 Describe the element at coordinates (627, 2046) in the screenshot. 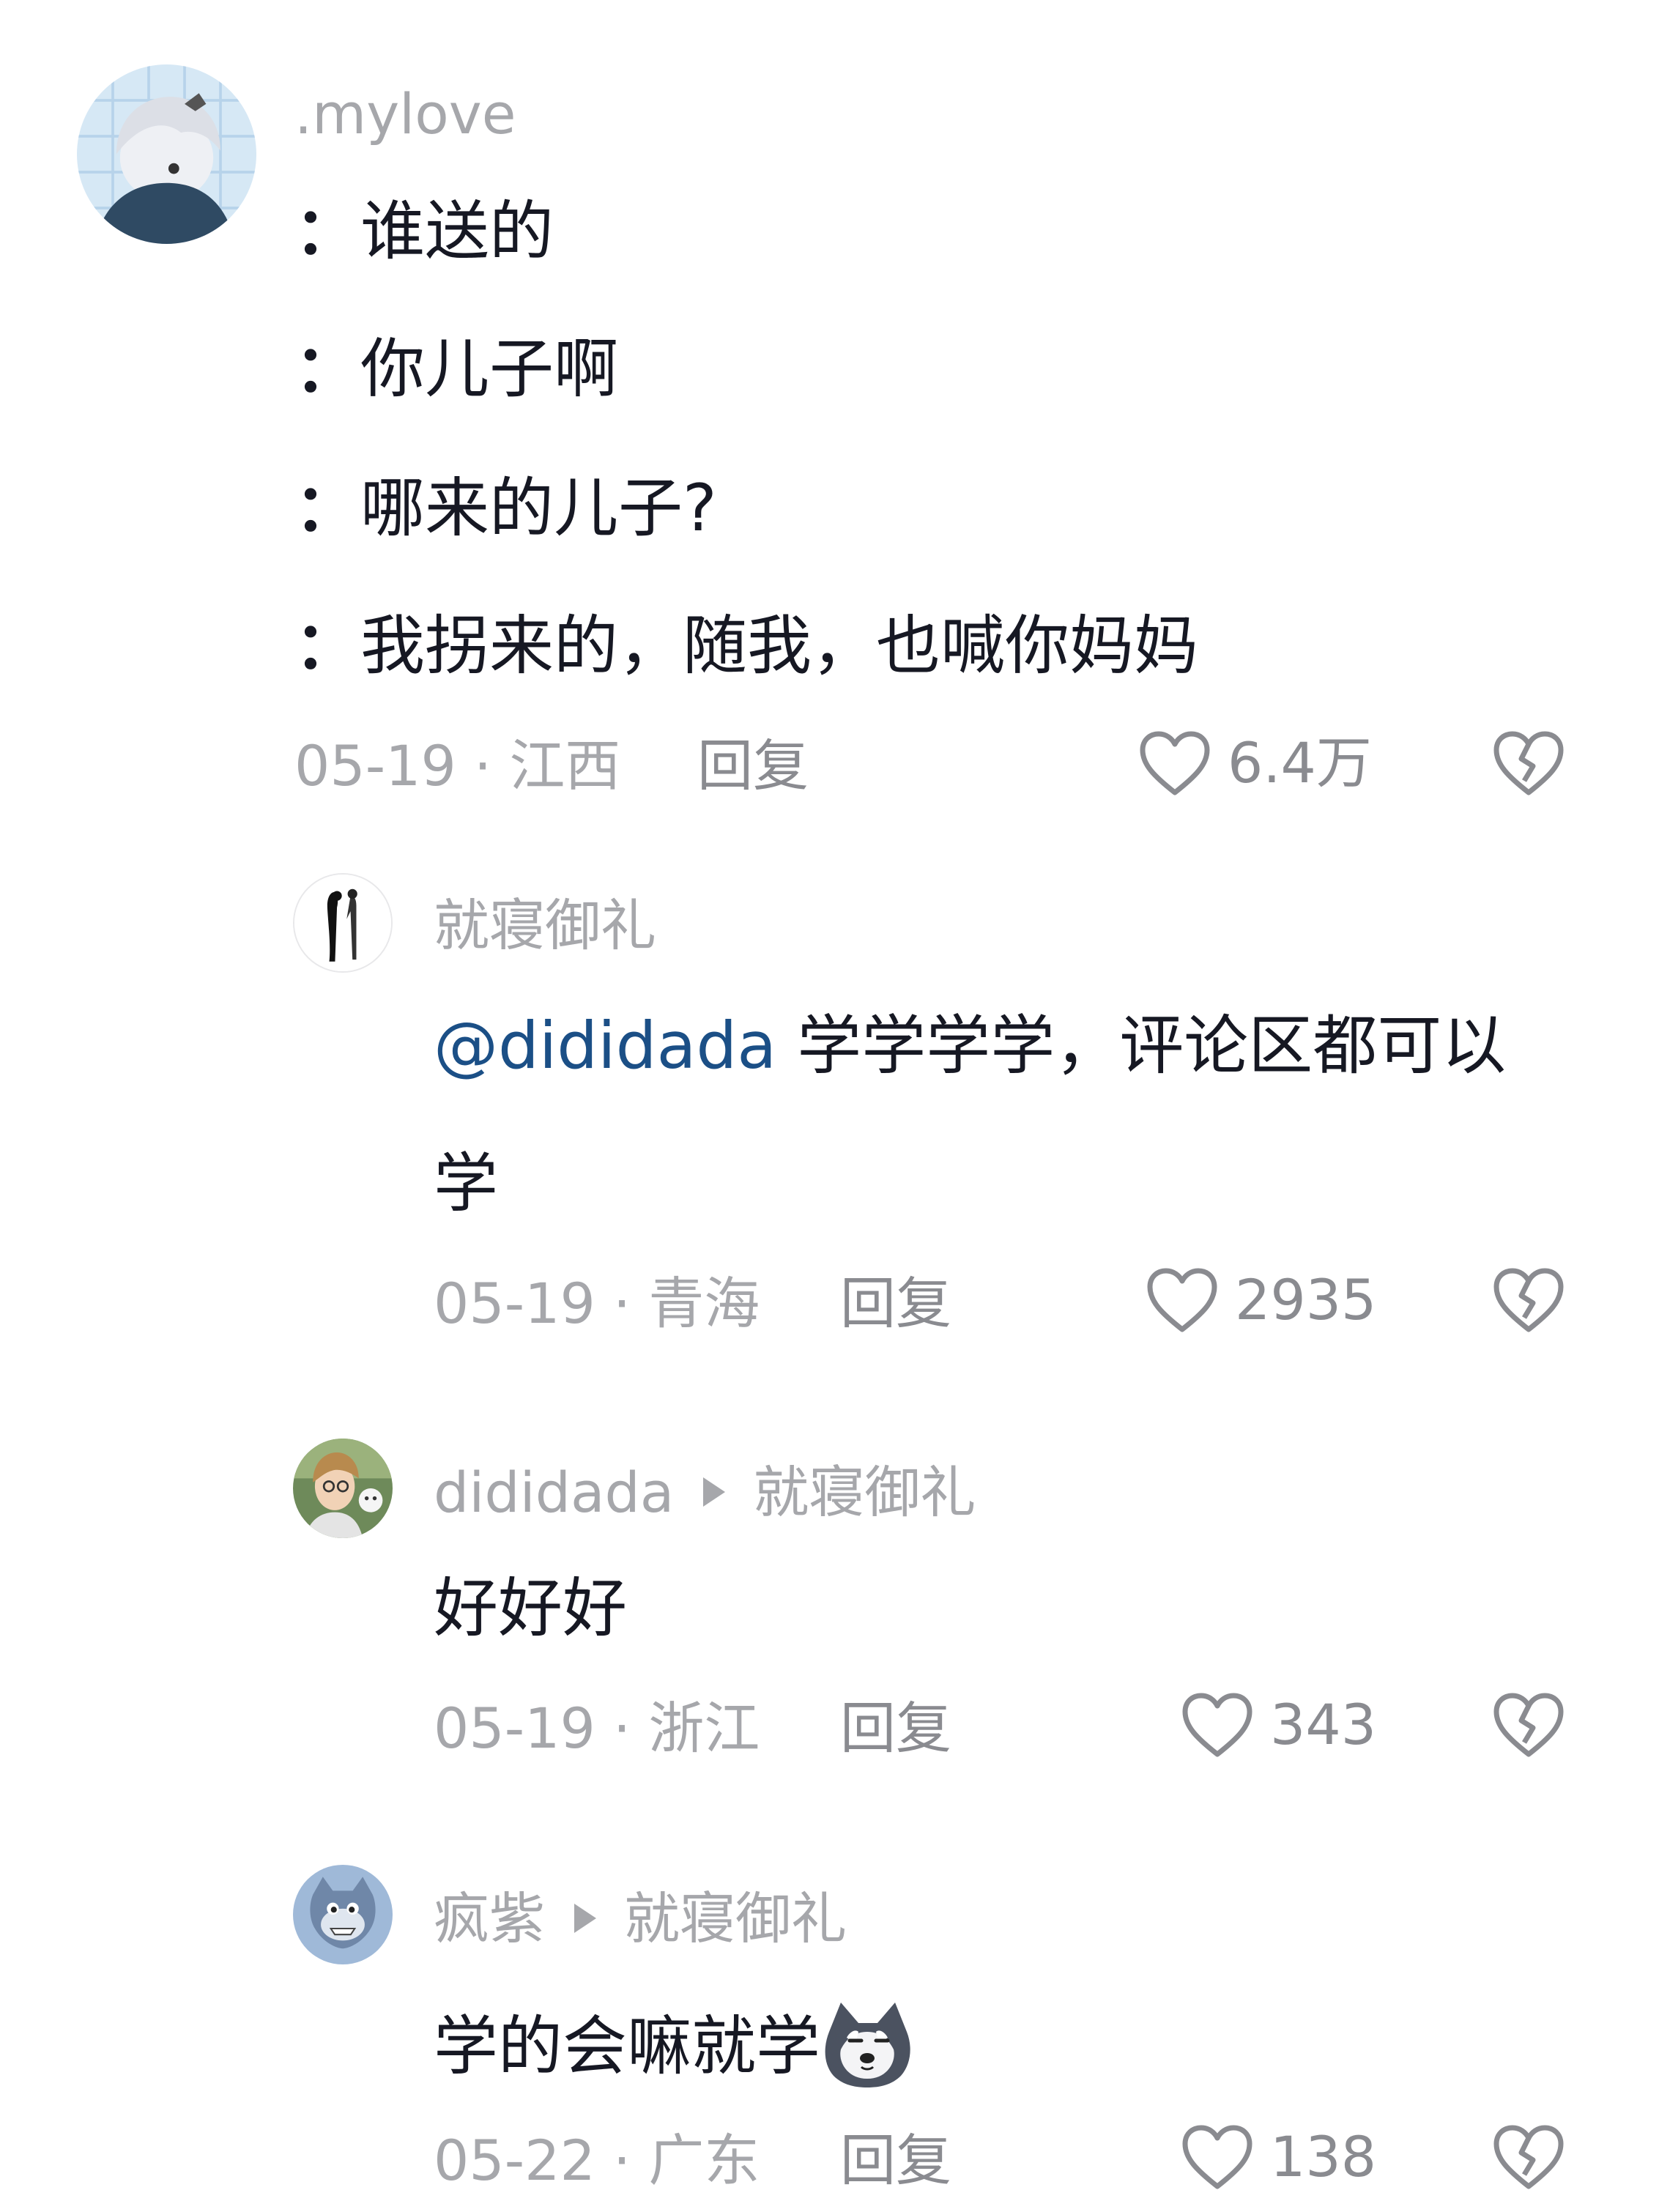

I see `comment-text: 学的会嘛就学` at that location.